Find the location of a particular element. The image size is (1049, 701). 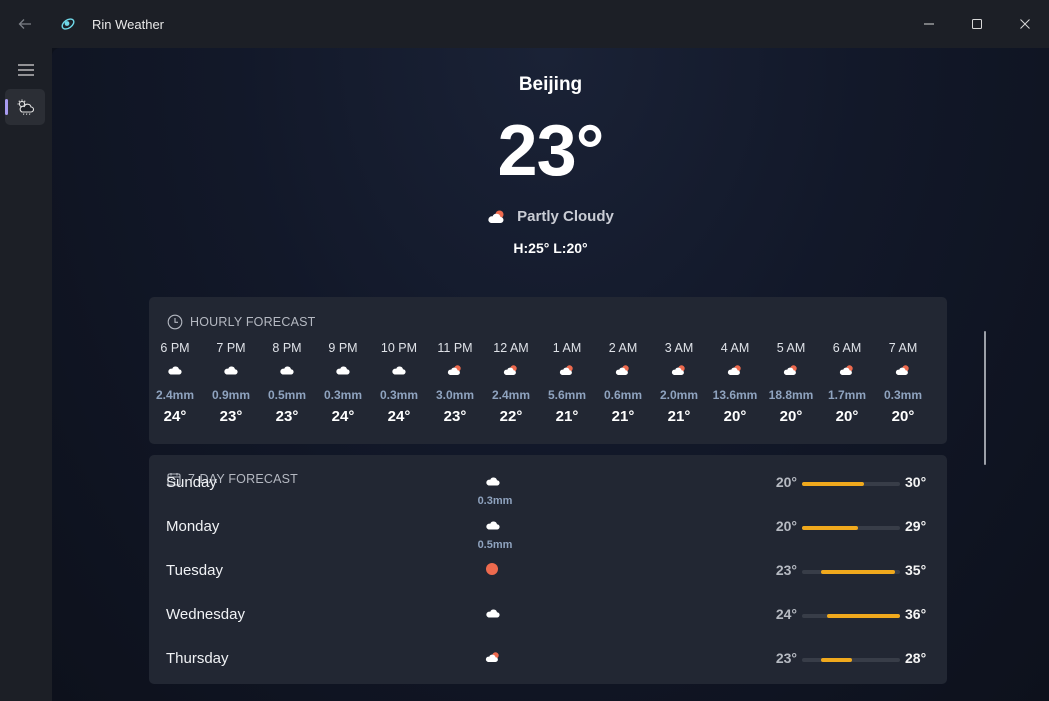

hour-time: 9 PM is located at coordinates (343, 348).